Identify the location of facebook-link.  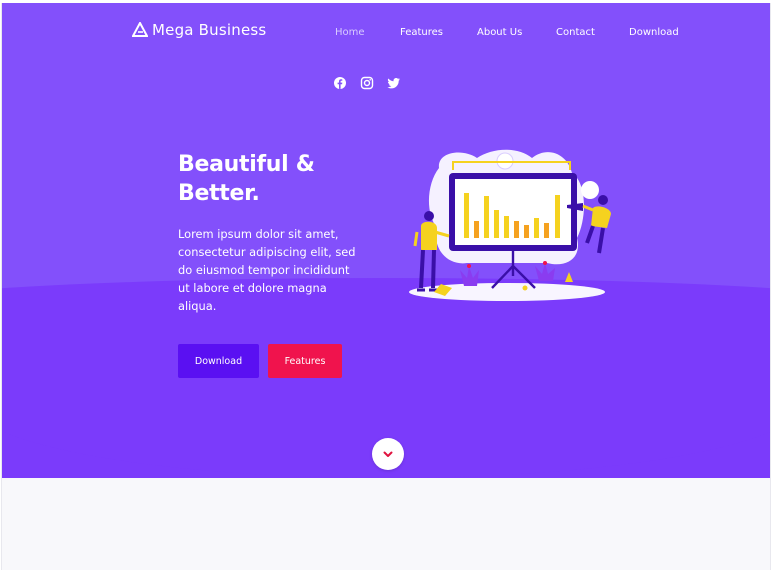
(340, 83).